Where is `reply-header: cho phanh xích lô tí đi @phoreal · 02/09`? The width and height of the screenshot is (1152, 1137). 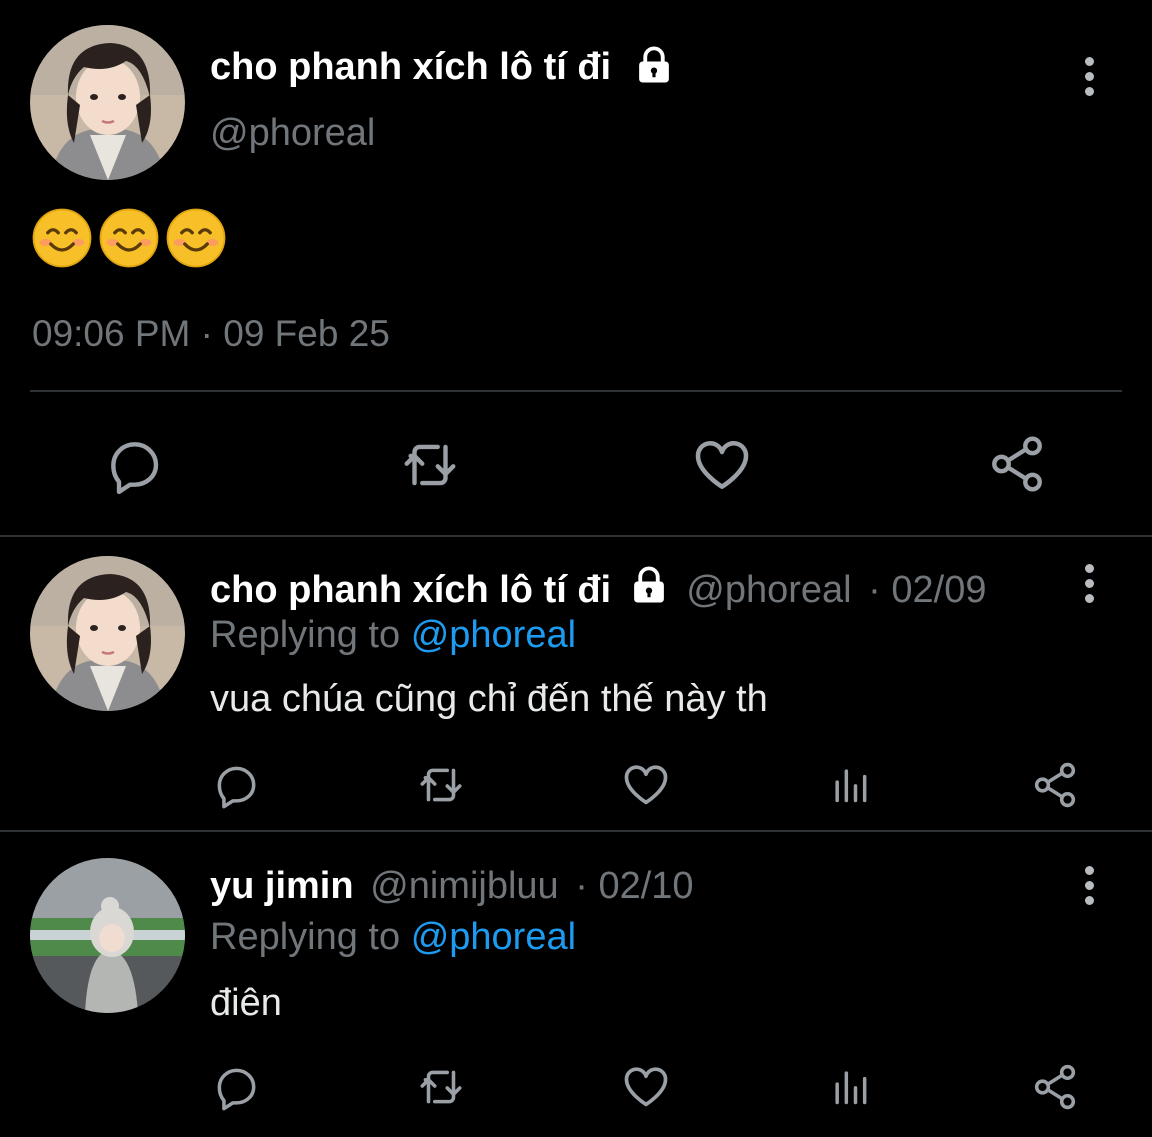 reply-header: cho phanh xích lô tí đi @phoreal · 02/09 is located at coordinates (598, 588).